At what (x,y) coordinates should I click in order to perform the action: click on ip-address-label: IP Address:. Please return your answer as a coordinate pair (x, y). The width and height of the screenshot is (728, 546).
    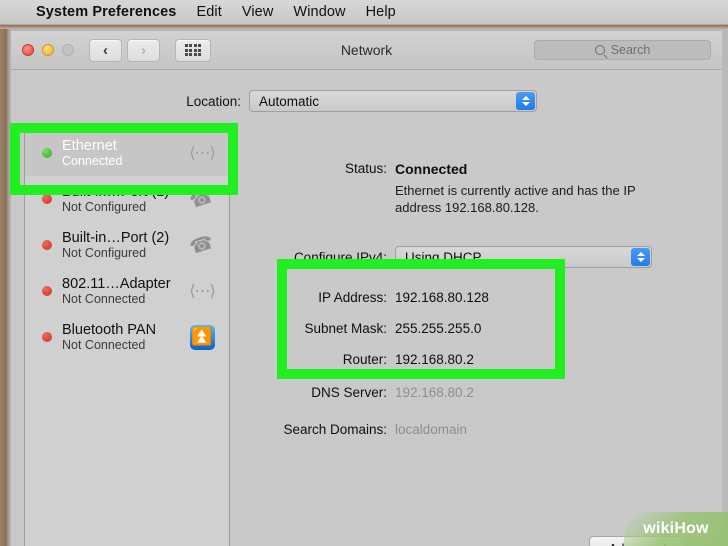
    Looking at the image, I should click on (352, 297).